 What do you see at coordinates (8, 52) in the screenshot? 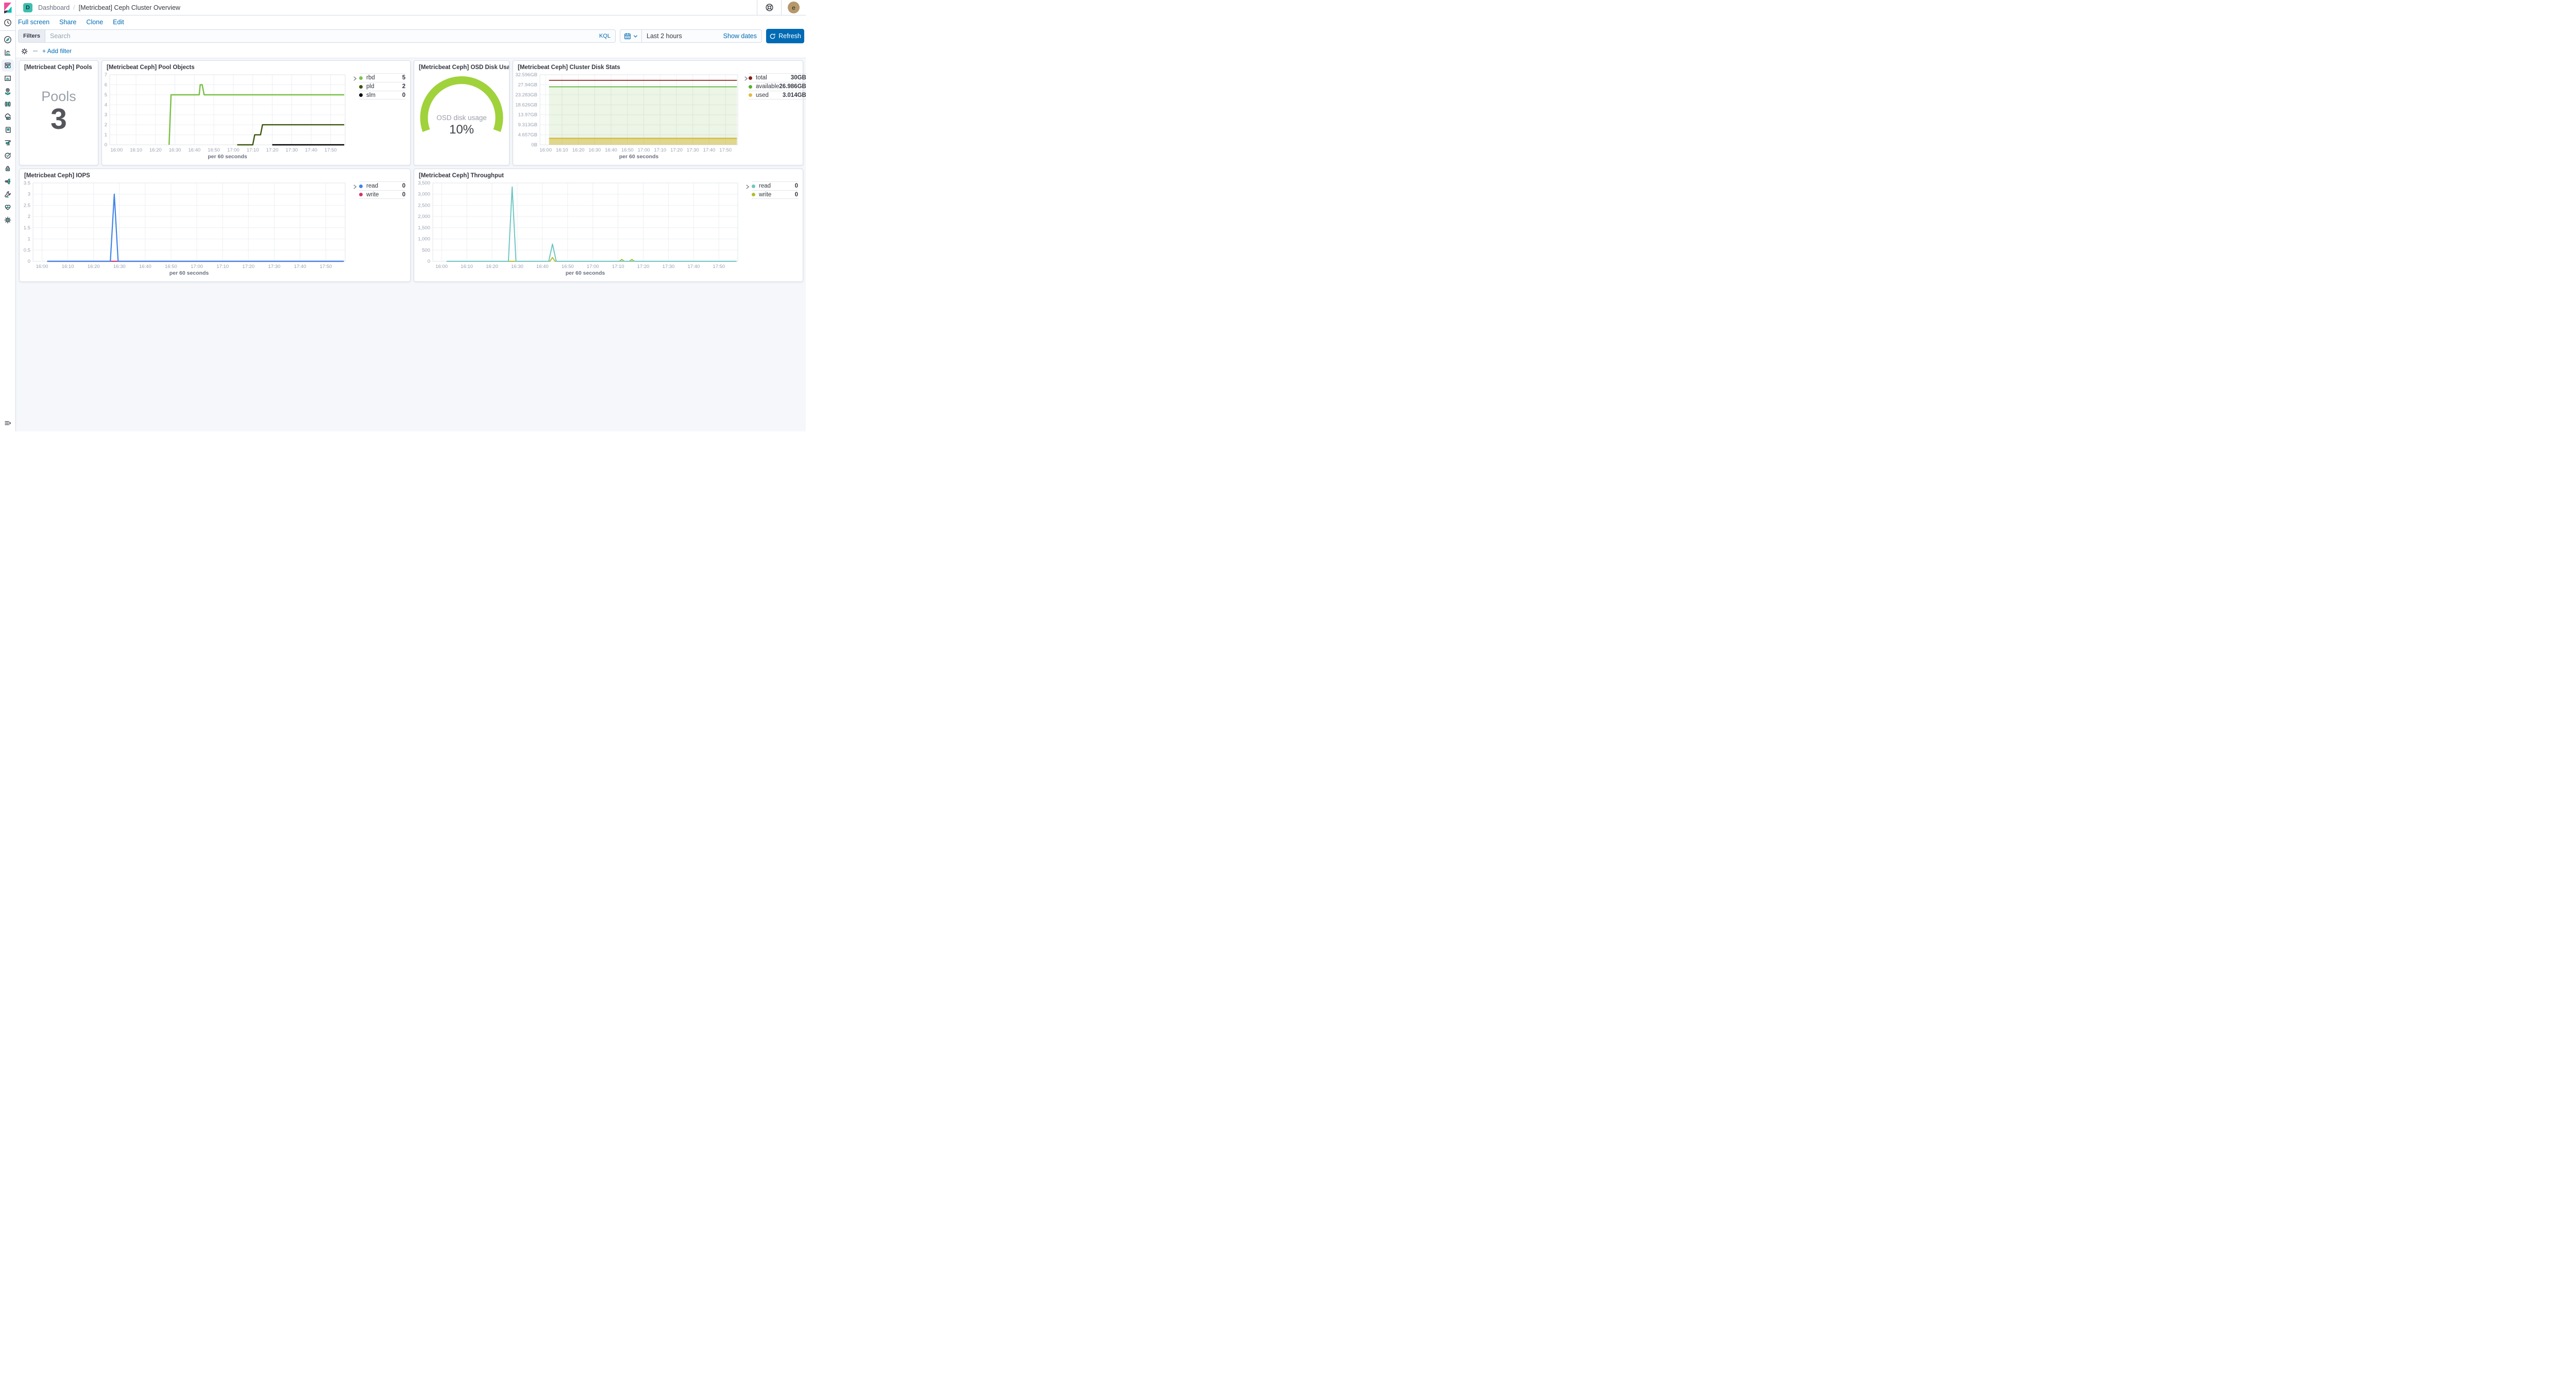
I see `nav-visualize` at bounding box center [8, 52].